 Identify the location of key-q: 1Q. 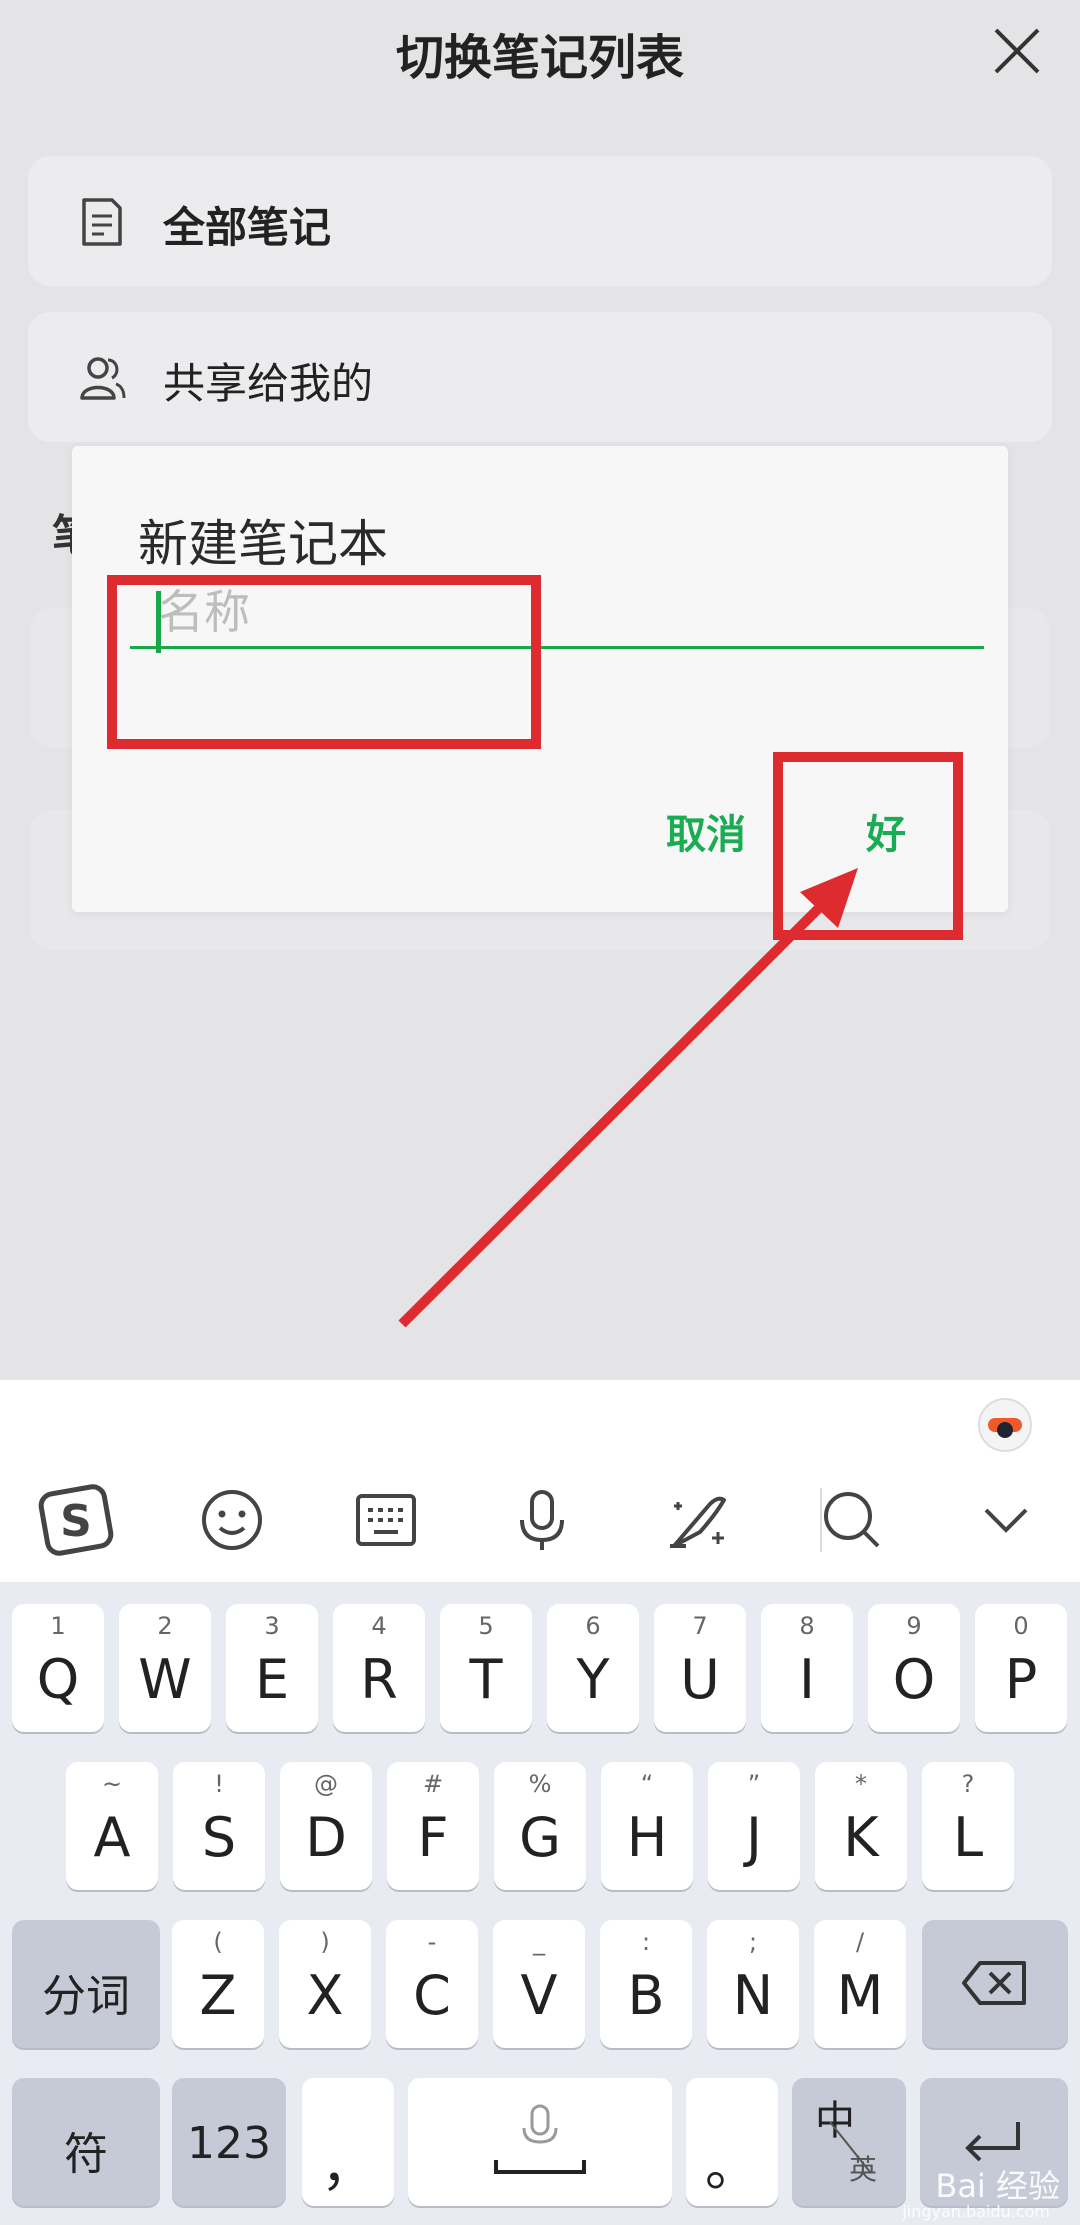
(58, 1668).